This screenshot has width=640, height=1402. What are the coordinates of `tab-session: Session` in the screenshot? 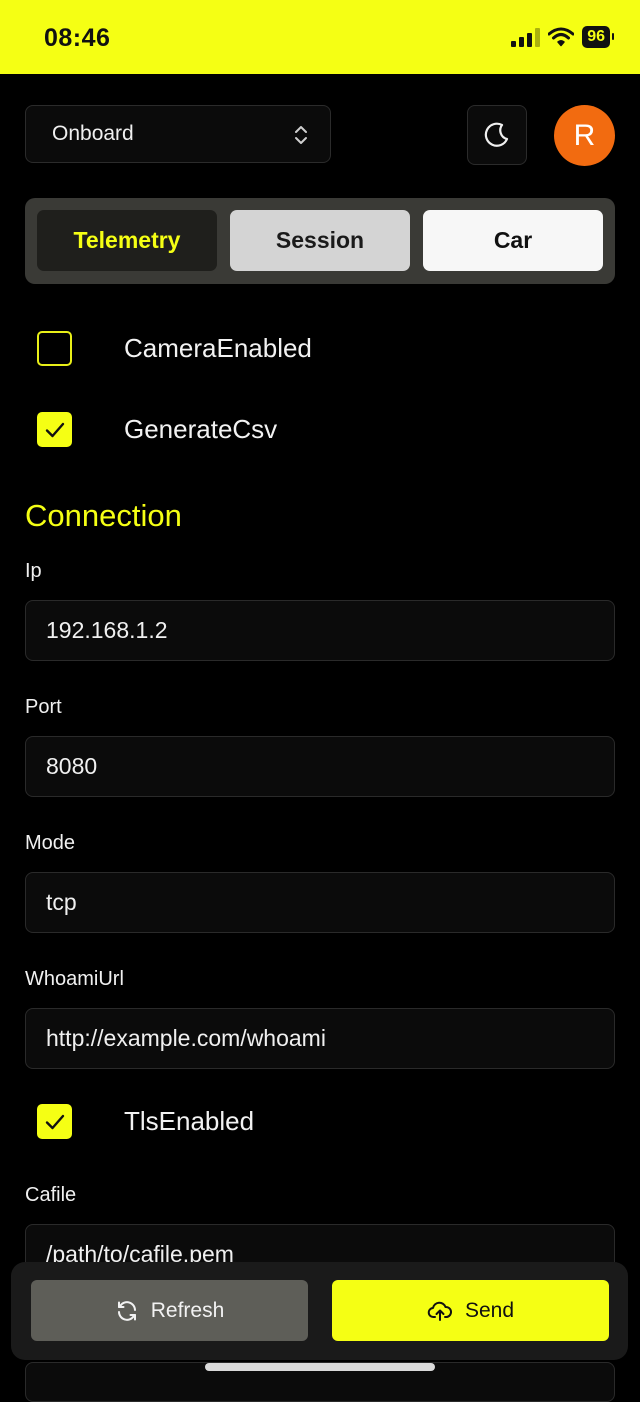 It's located at (320, 240).